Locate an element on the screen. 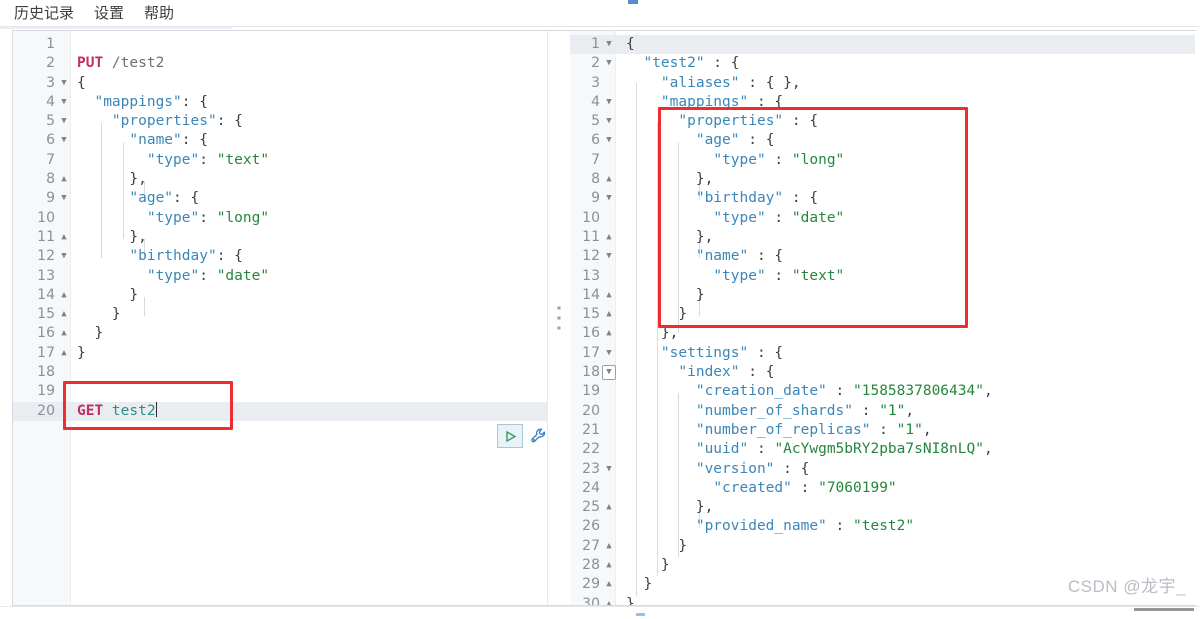 Image resolution: width=1200 pixels, height=619 pixels. code-text: }, is located at coordinates (905, 507).